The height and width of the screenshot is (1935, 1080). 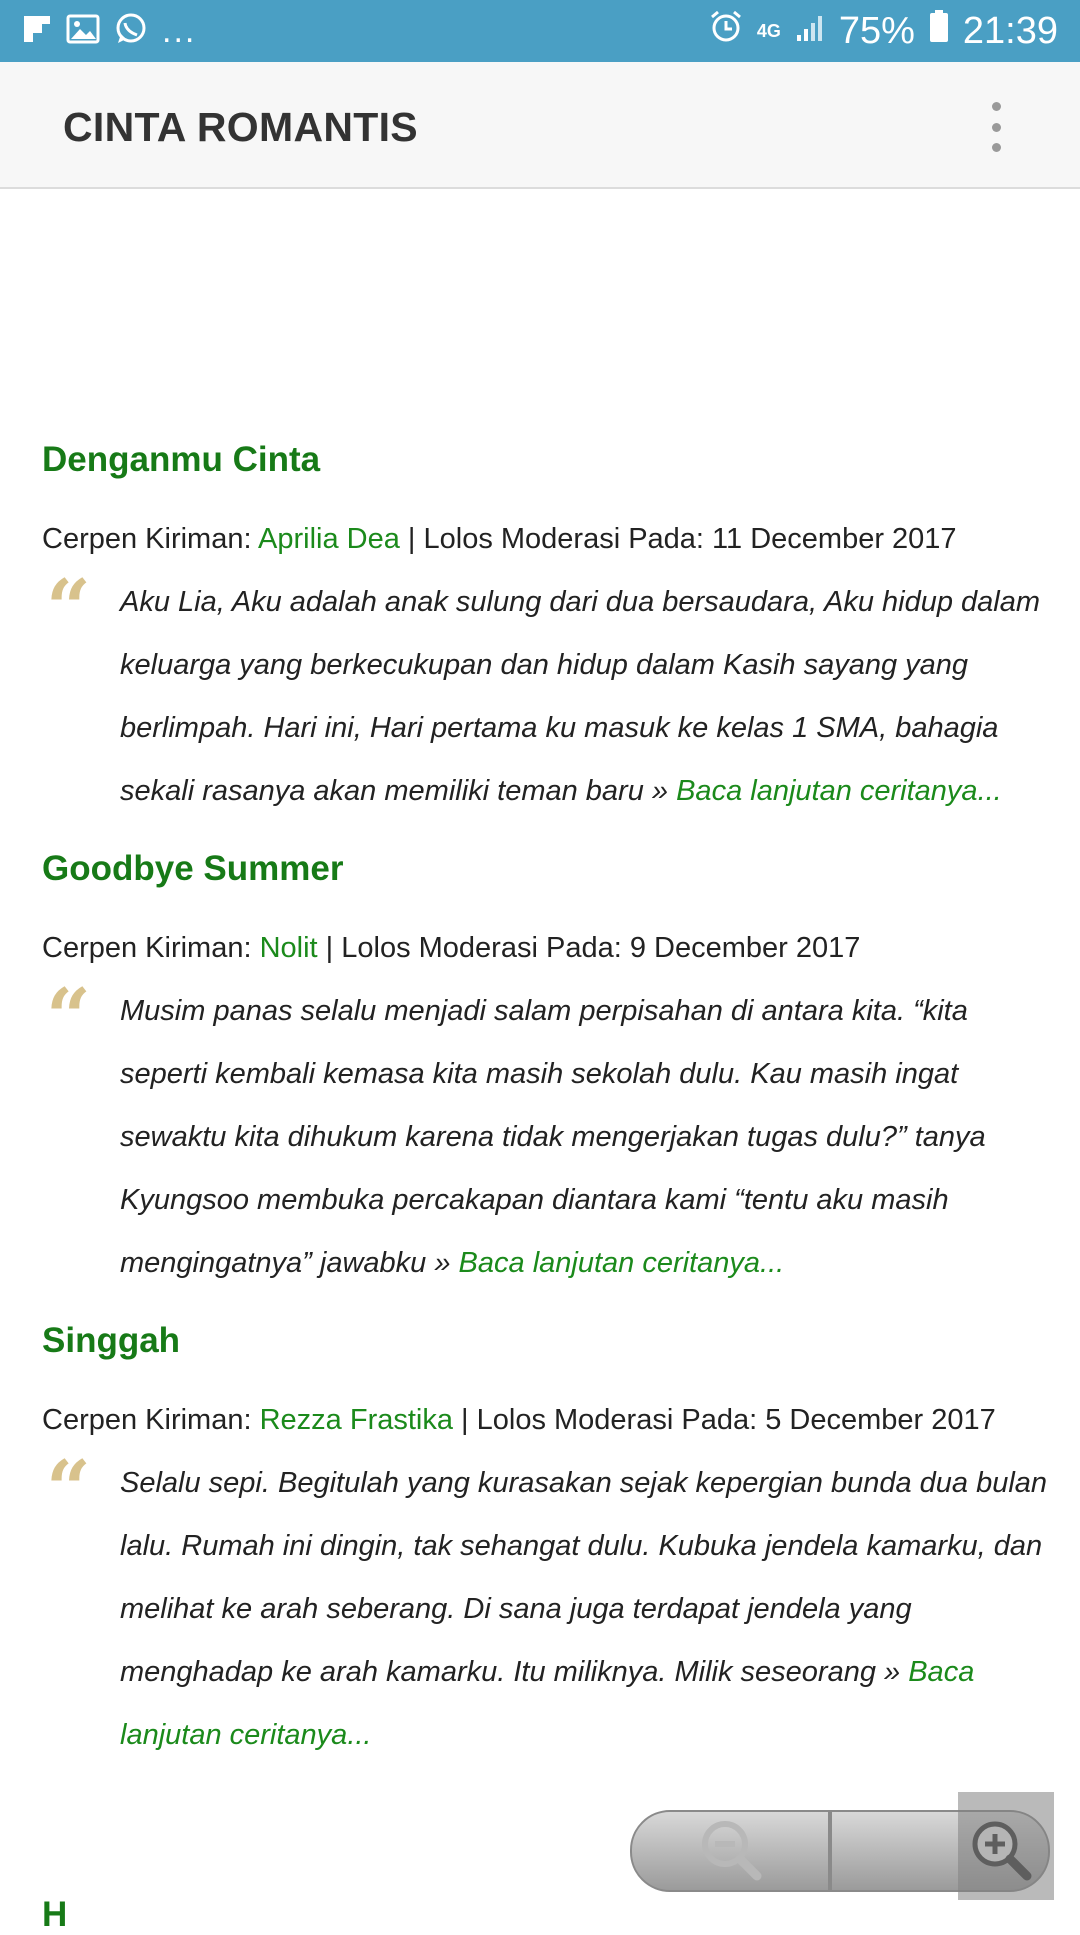 I want to click on alarm-icon, so click(x=726, y=31).